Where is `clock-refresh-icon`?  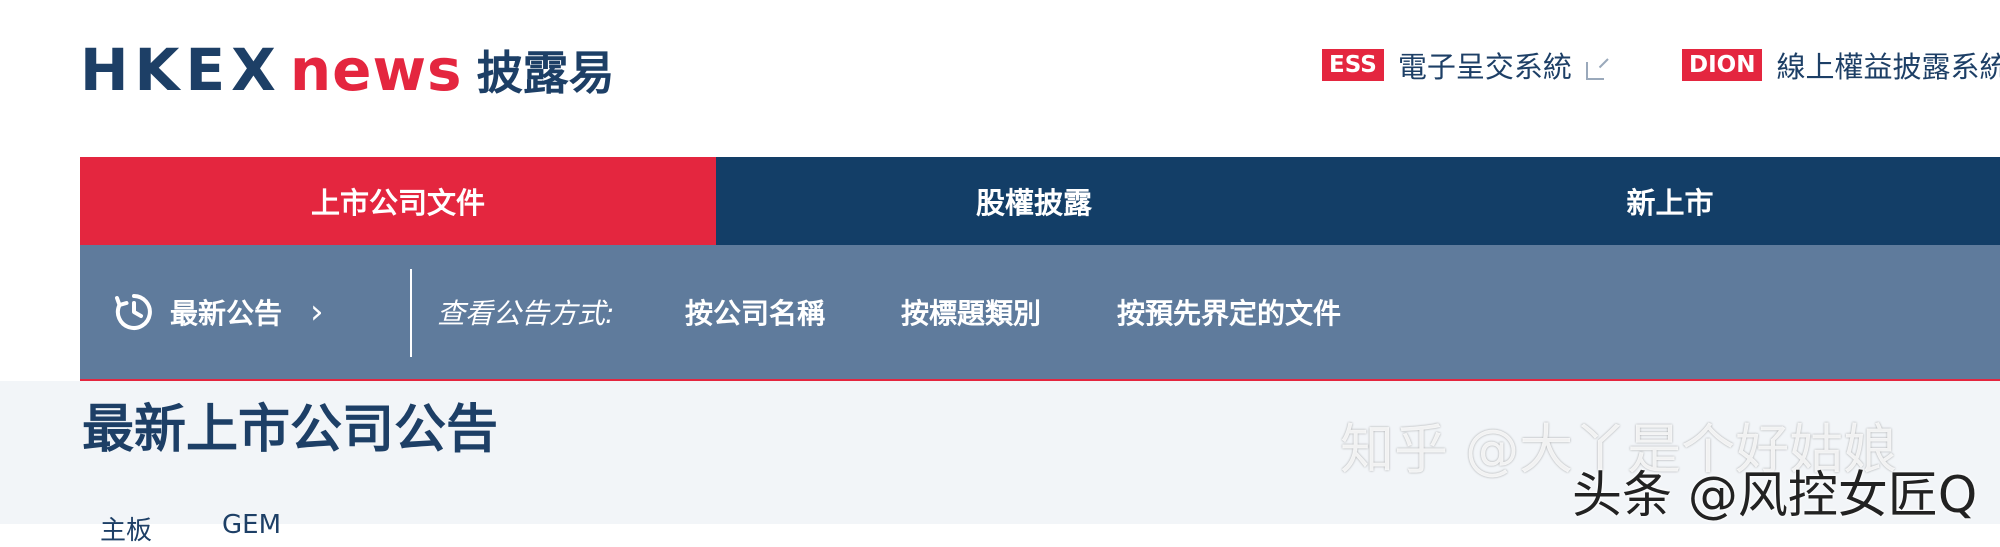 clock-refresh-icon is located at coordinates (134, 312).